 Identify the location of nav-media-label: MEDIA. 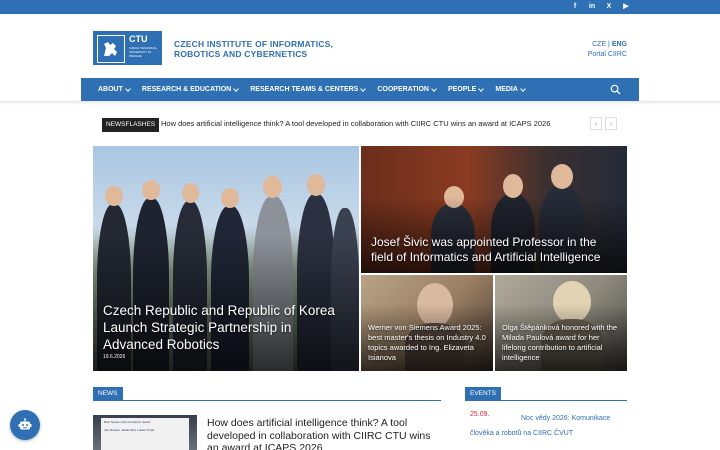
(506, 89).